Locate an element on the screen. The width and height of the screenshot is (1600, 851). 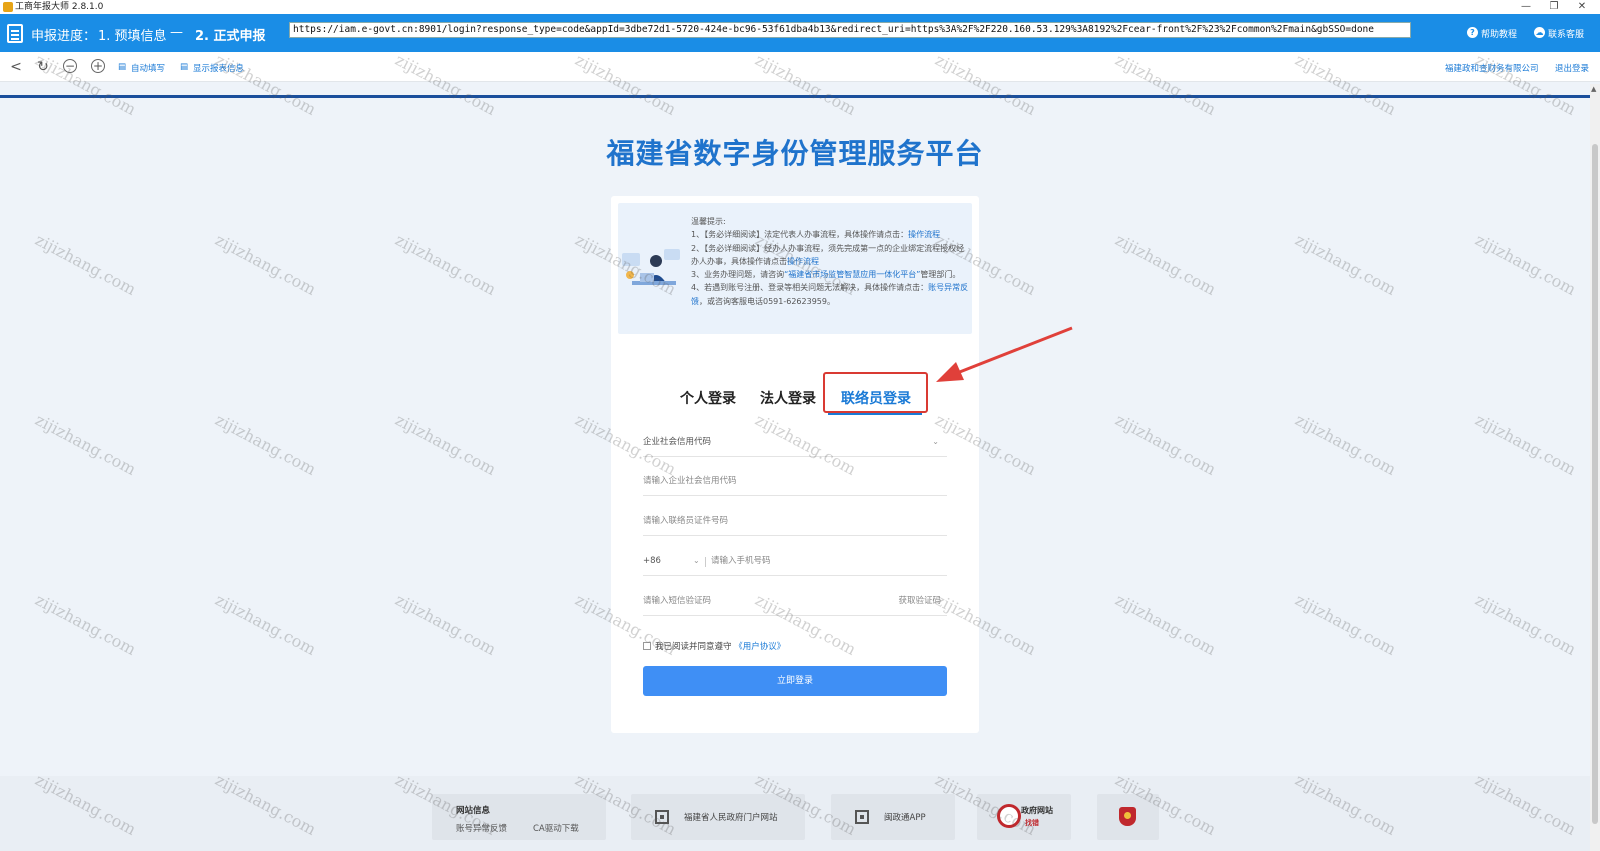
scrollbar-thumb is located at coordinates (1595, 484).